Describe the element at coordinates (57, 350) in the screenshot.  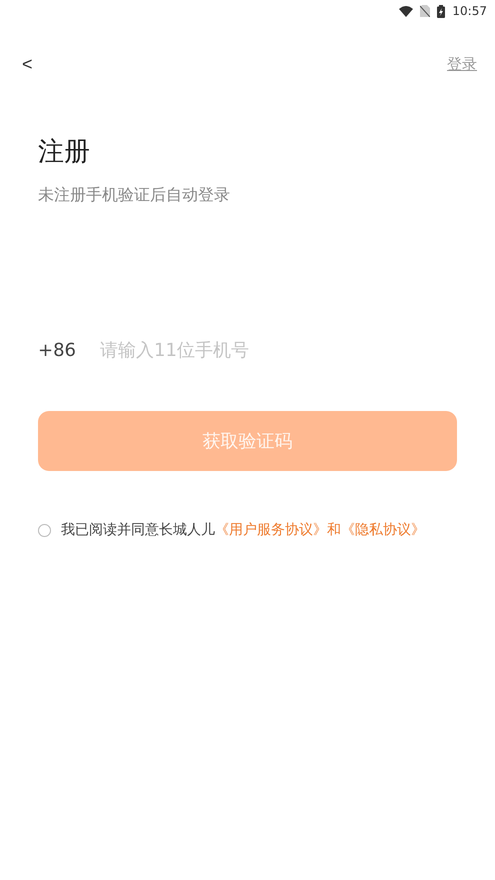
I see `country-code: +86` at that location.